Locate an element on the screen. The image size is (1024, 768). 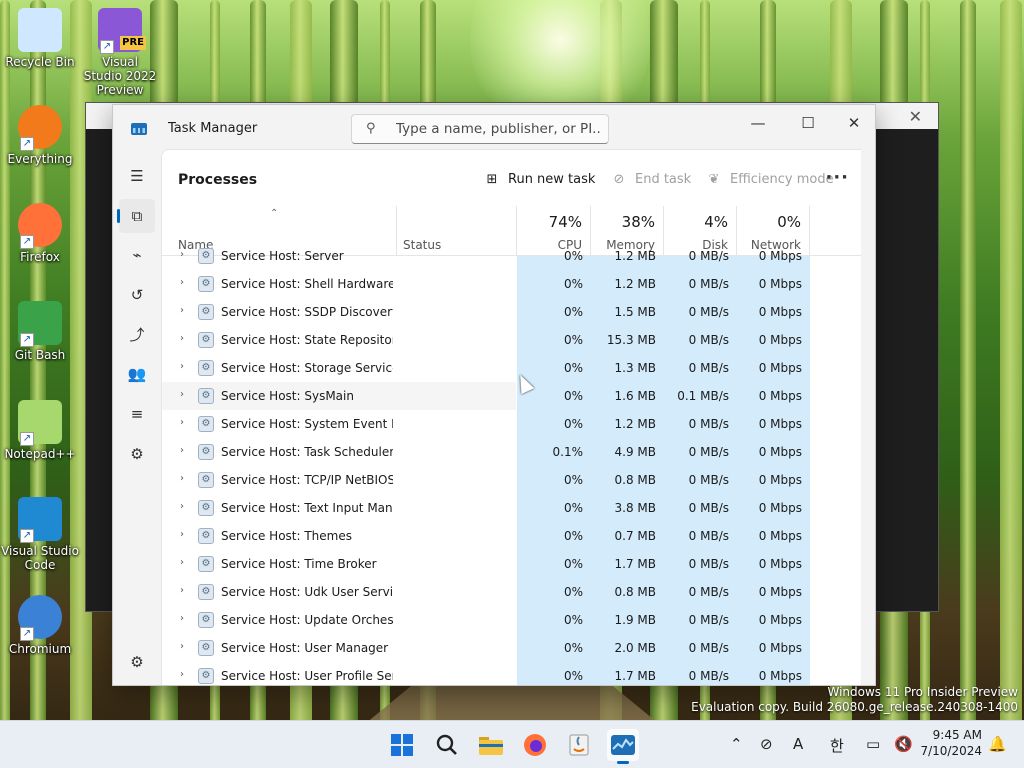
settings-icon: ⚙ is located at coordinates (137, 662).